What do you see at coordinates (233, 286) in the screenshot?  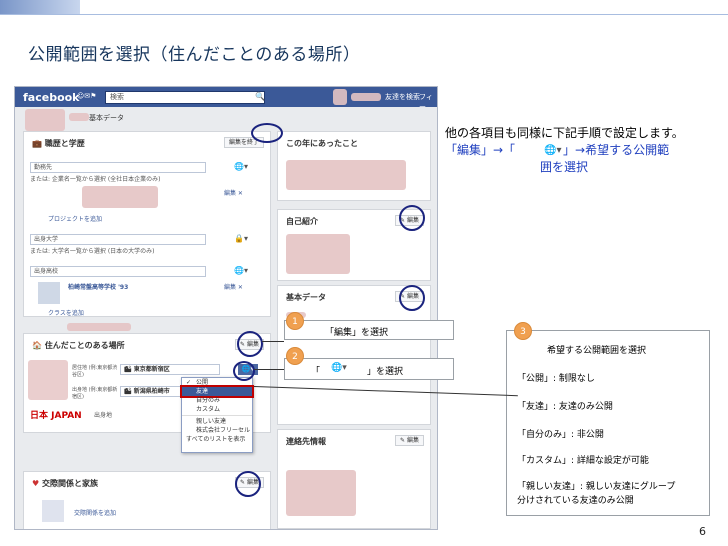 I see `highschool-edit-link: 編集 ✕` at bounding box center [233, 286].